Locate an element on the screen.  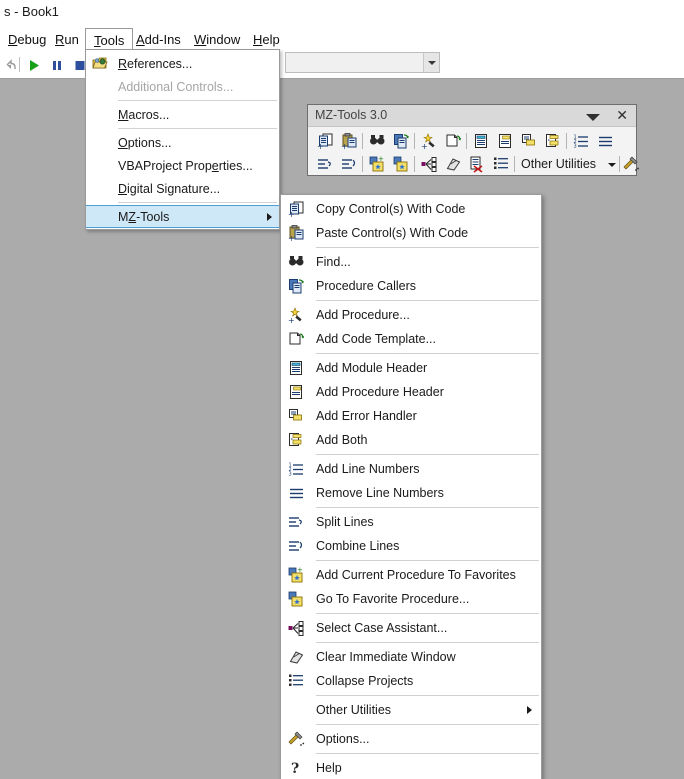
add-procedure-header-icon is located at coordinates (505, 141).